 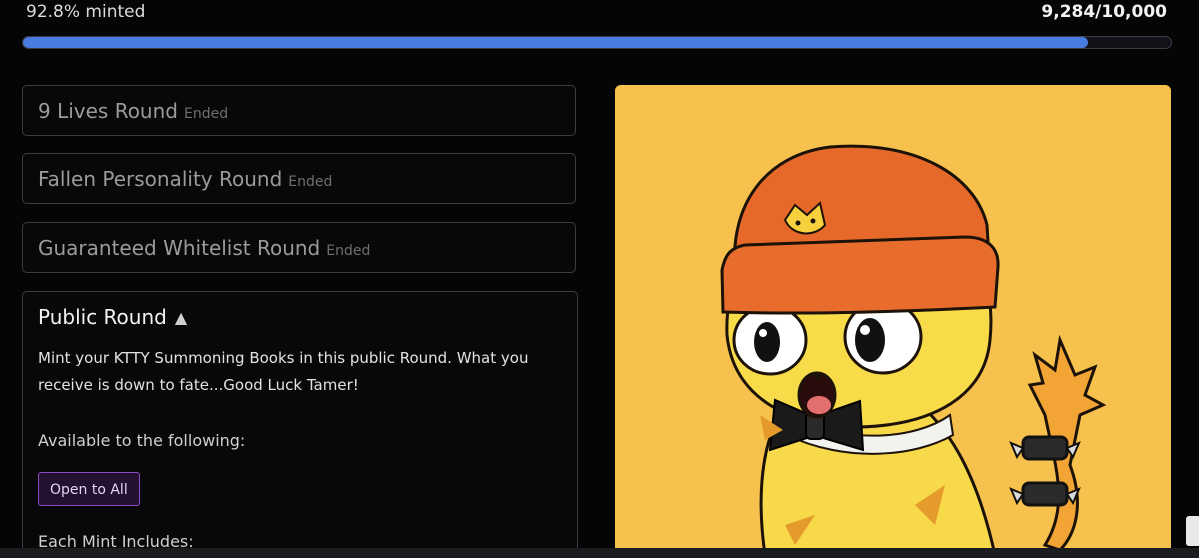 What do you see at coordinates (1104, 12) in the screenshot?
I see `minted-count: 9,284/10,000` at bounding box center [1104, 12].